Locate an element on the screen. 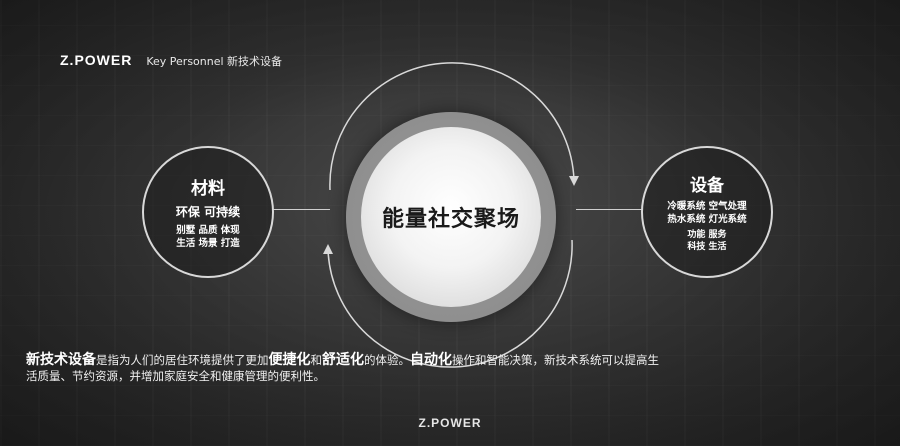 This screenshot has height=446, width=900. desc-bold-1: 新技术设备 is located at coordinates (61, 360).